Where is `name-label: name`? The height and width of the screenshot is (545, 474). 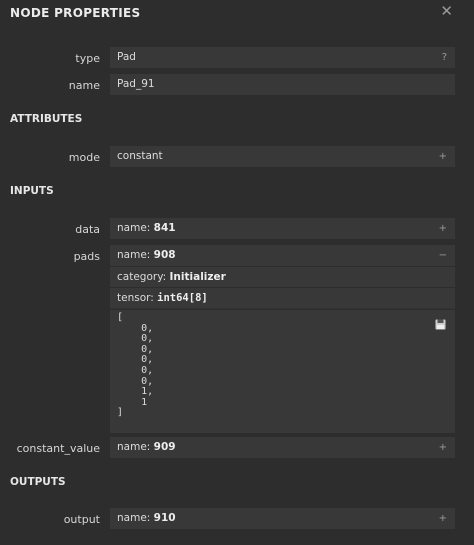 name-label: name is located at coordinates (84, 85).